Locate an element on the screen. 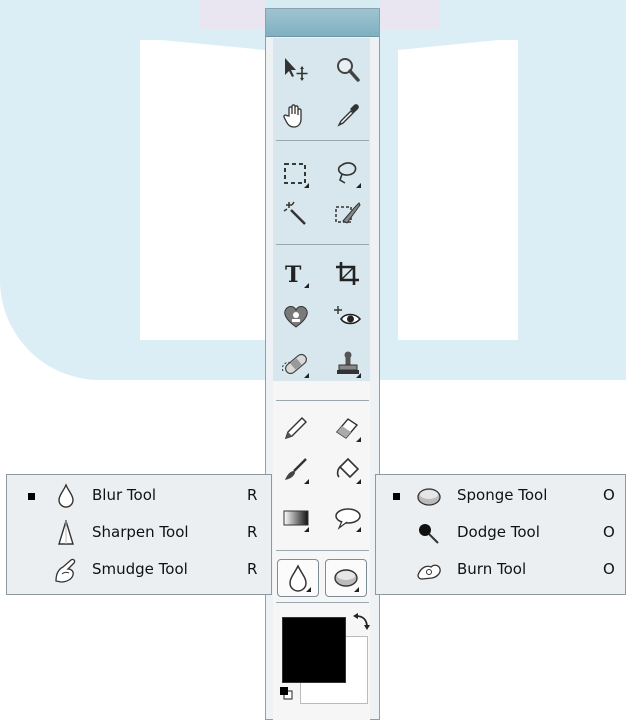  flyout-item-smudge: Smudge Tool R is located at coordinates (139, 570).